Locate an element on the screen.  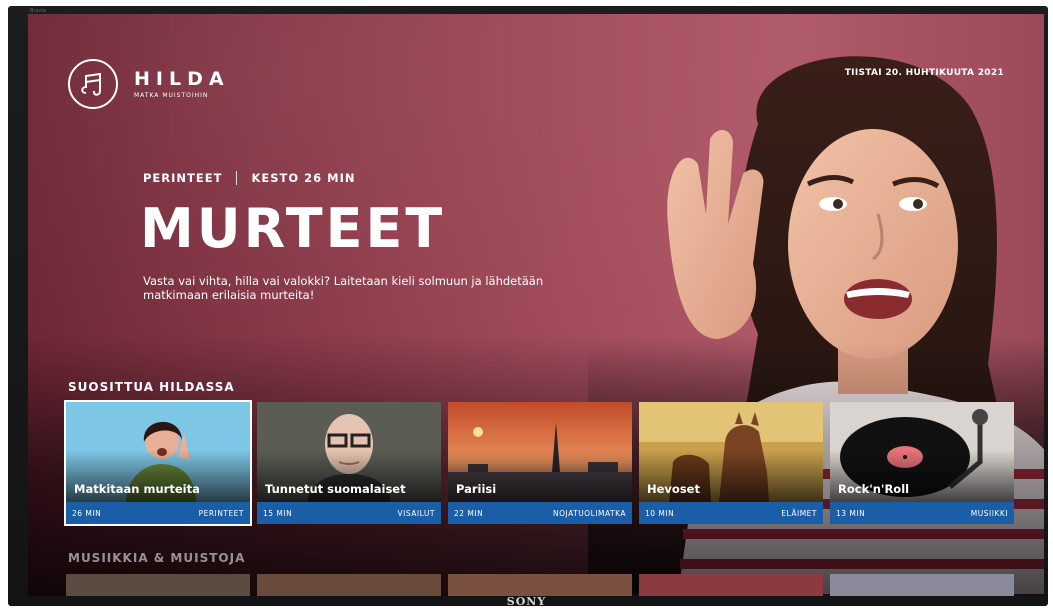
program-card-matkitaan-murteita: Matkitaan murteita 26 MIN PERINTEET is located at coordinates (158, 463).